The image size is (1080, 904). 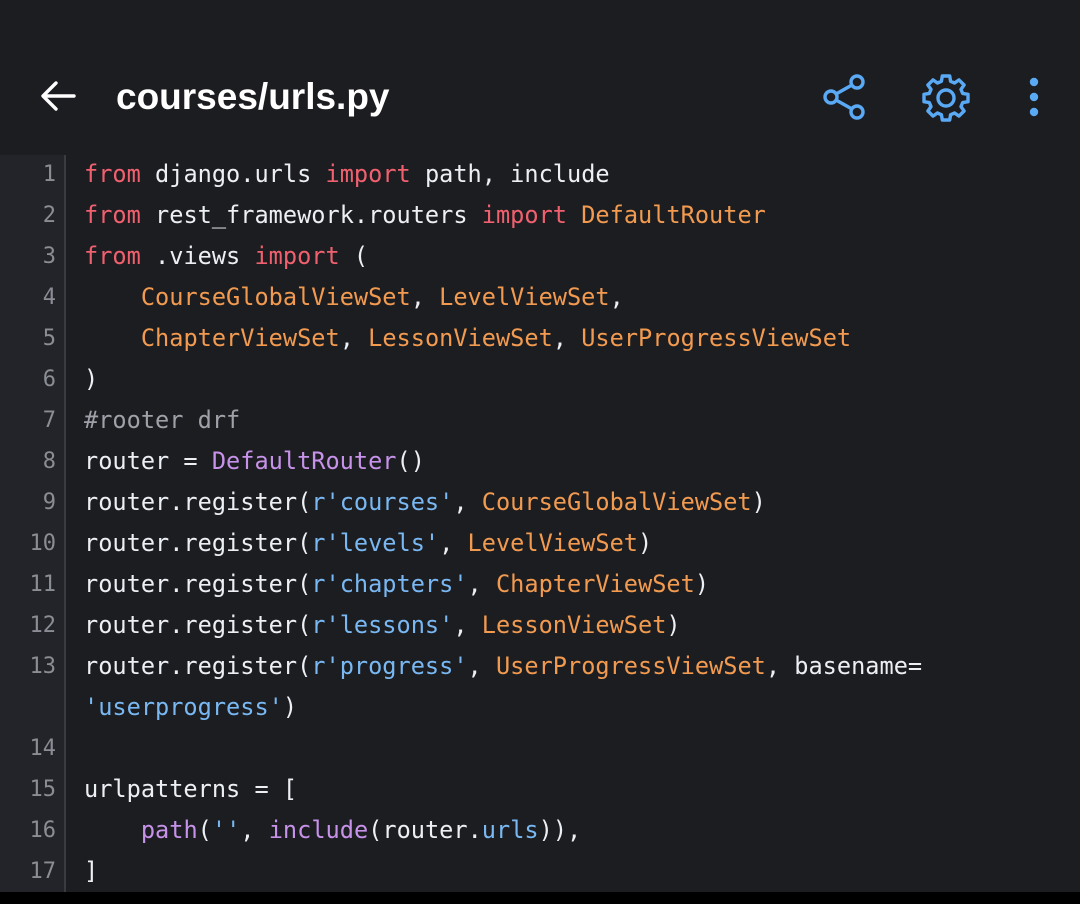 What do you see at coordinates (49, 174) in the screenshot?
I see `line-number: 1` at bounding box center [49, 174].